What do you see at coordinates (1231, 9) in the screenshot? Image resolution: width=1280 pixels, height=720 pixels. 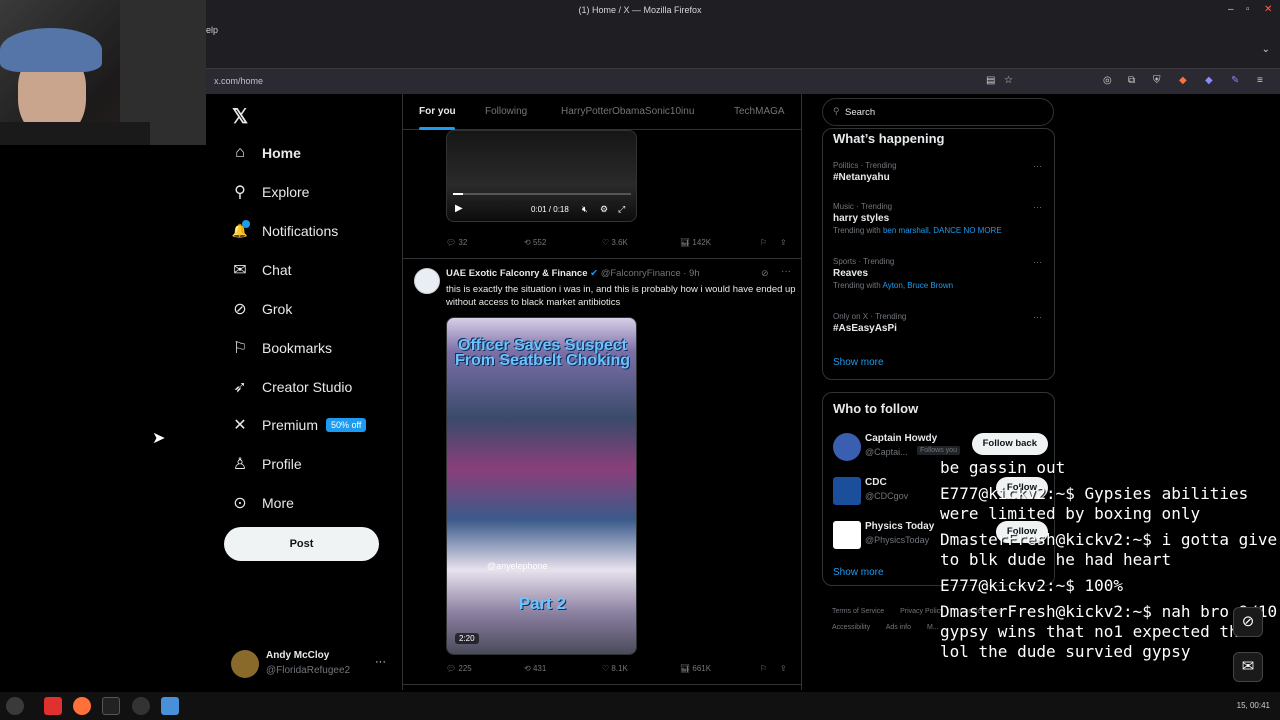 I see `minimize-icon: –` at bounding box center [1231, 9].